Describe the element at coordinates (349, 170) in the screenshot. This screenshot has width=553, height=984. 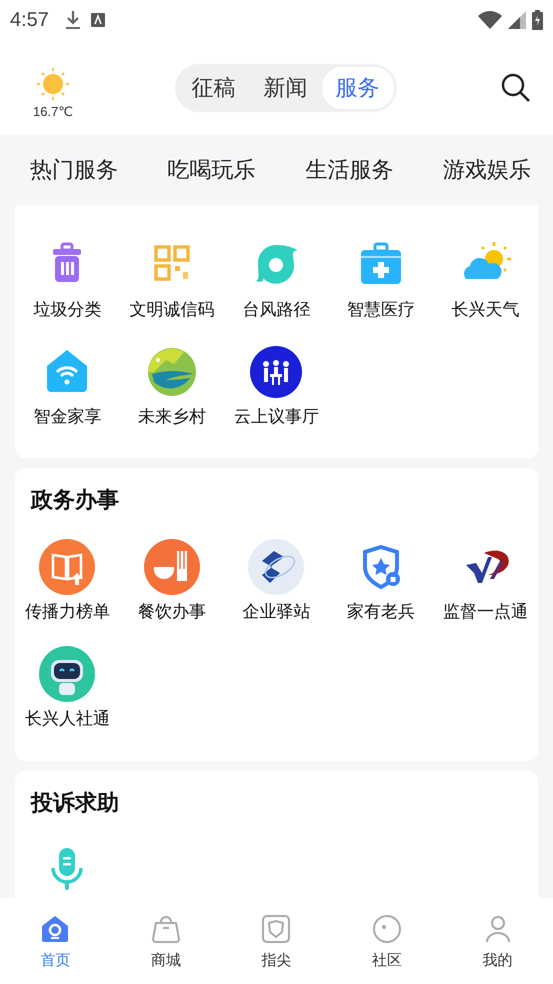
I see `category-tab: 生活服务` at that location.